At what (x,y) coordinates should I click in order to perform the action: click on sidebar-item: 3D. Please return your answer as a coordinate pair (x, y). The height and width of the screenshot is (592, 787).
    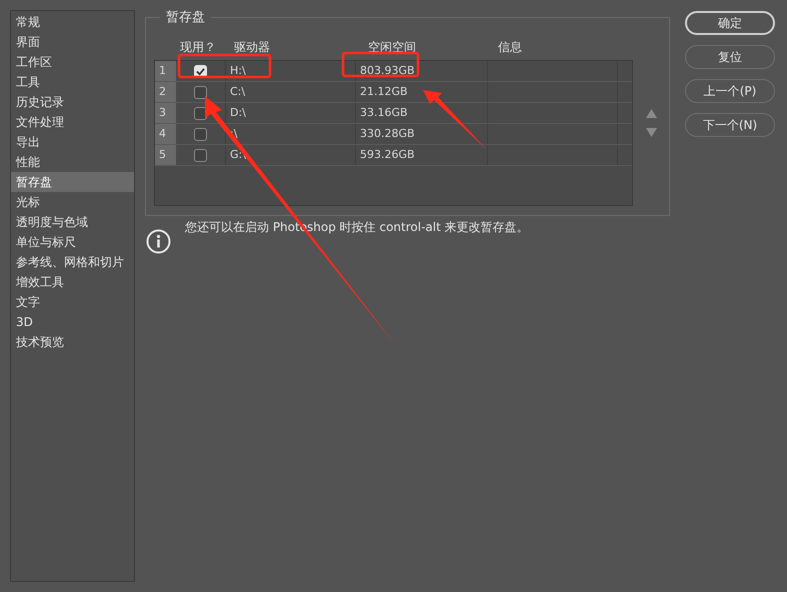
    Looking at the image, I should click on (72, 322).